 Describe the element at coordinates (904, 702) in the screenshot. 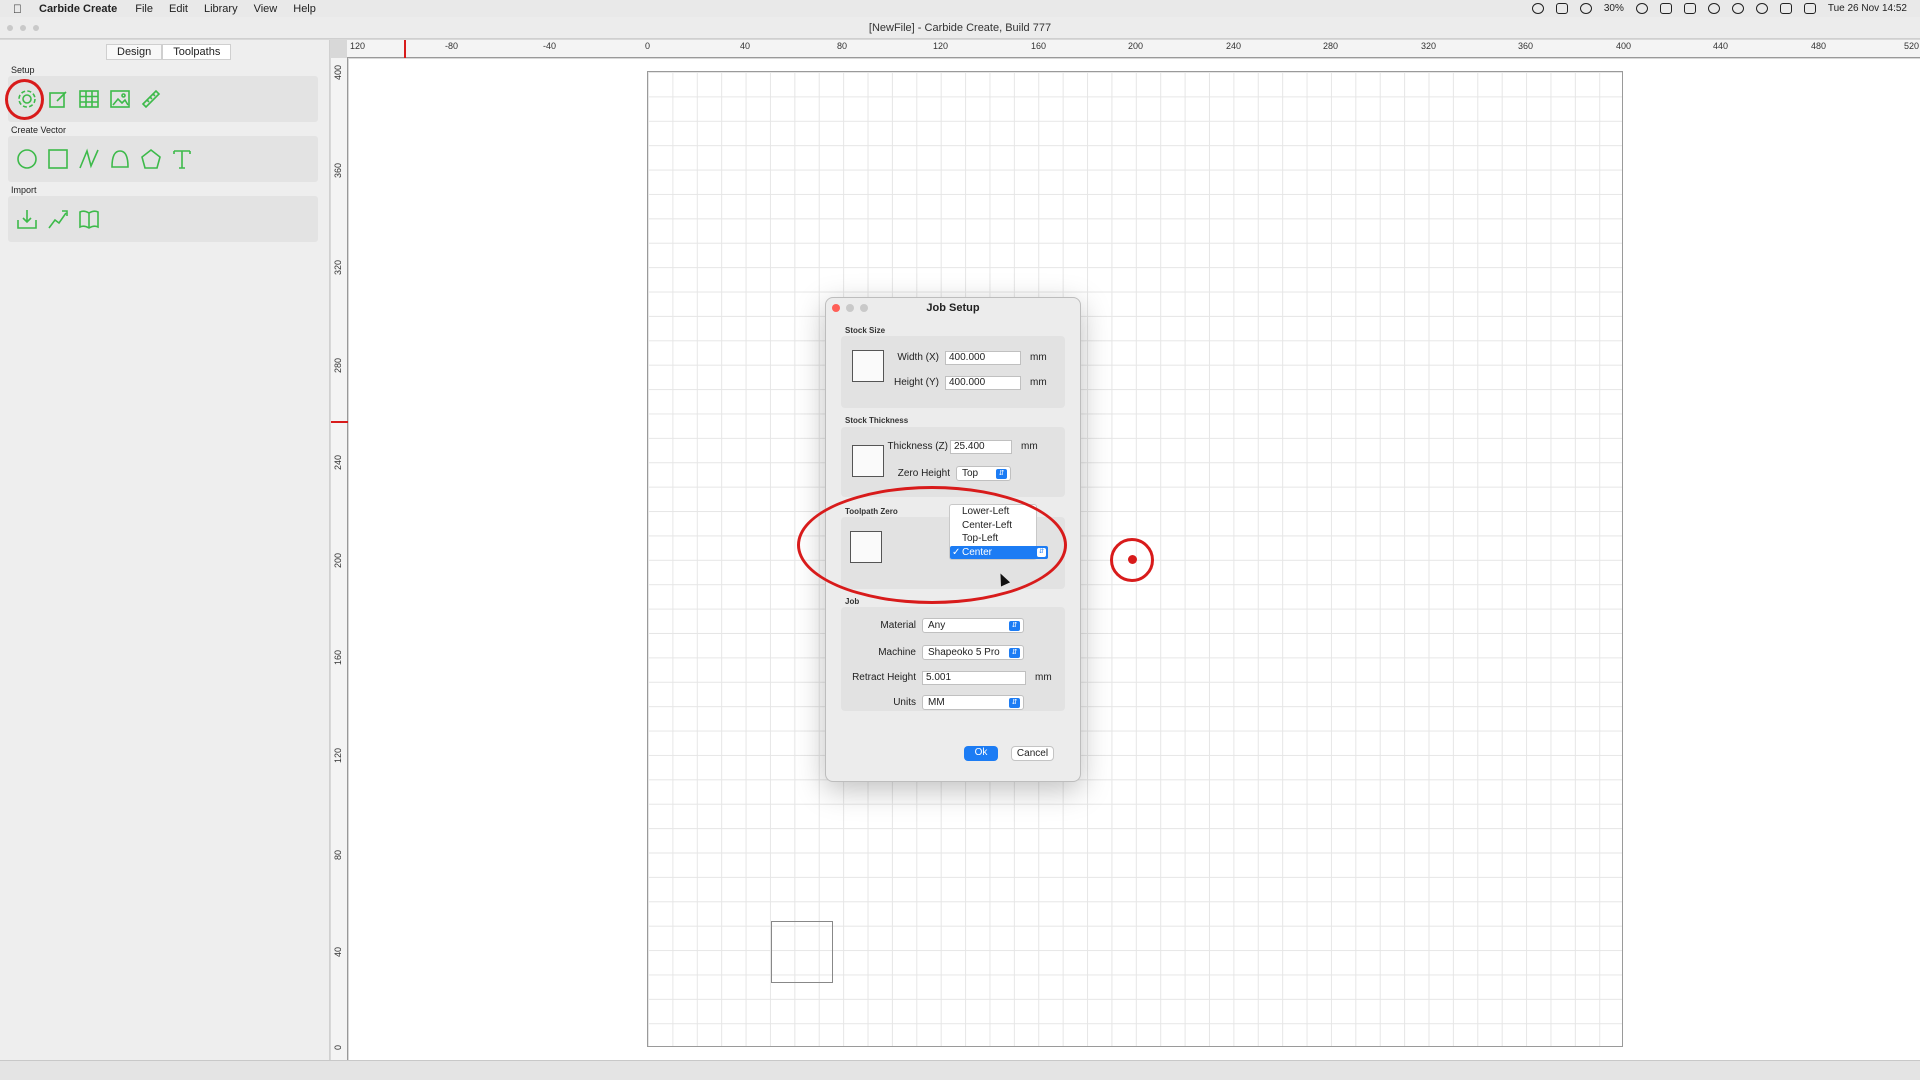

I see `units-label: Units` at that location.